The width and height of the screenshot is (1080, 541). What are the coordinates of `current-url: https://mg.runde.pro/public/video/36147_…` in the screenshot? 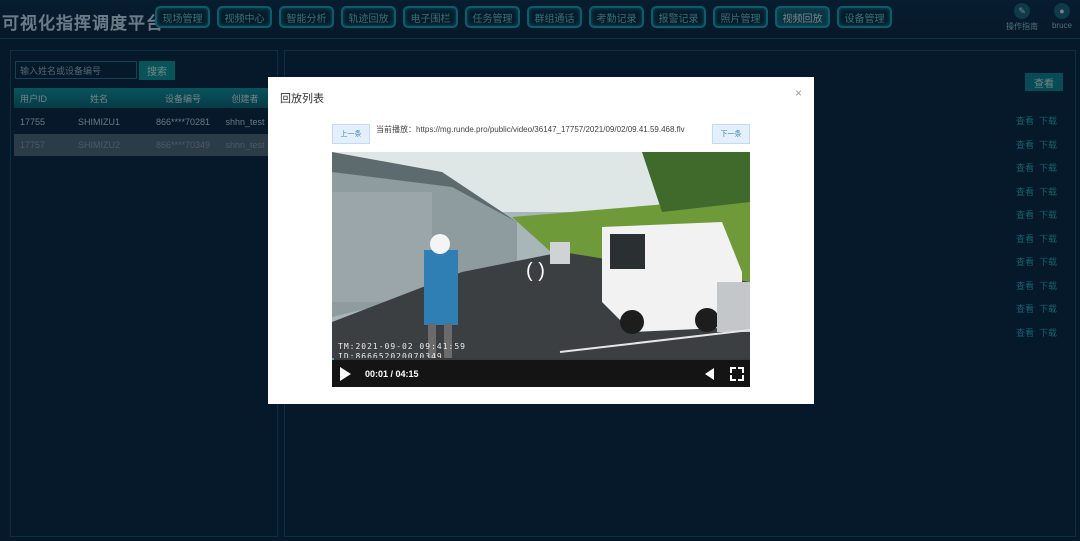 It's located at (550, 129).